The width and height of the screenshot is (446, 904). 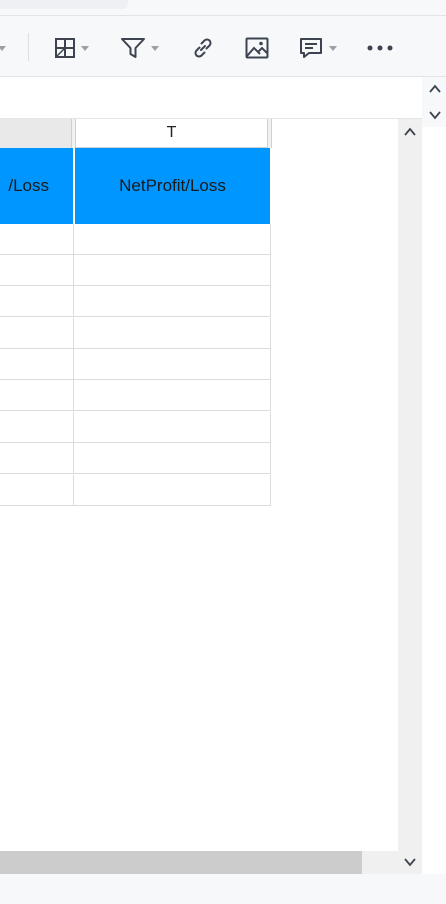 I want to click on link-button, so click(x=203, y=48).